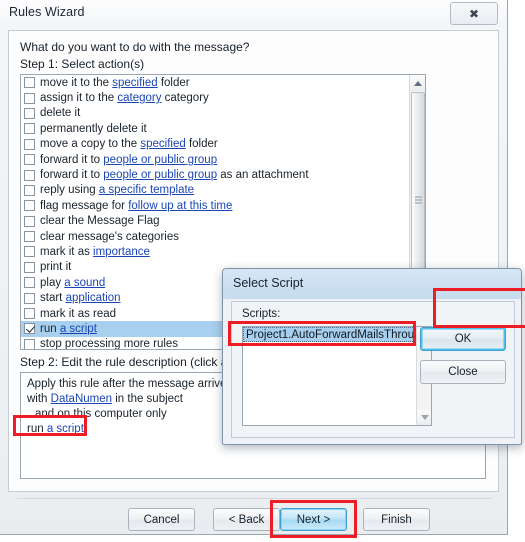 The height and width of the screenshot is (542, 525). I want to click on back-button: < Back, so click(246, 519).